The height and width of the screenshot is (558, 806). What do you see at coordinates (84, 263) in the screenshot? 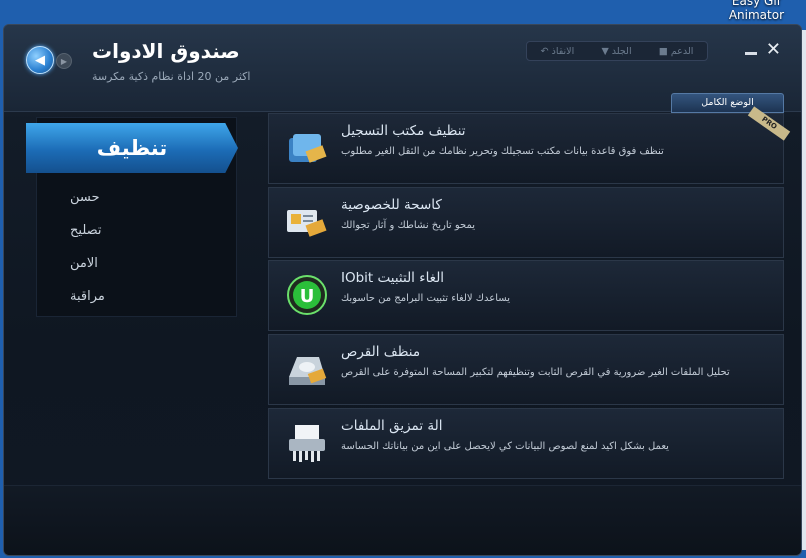
I see `sidebar-item-security: الامن` at bounding box center [84, 263].